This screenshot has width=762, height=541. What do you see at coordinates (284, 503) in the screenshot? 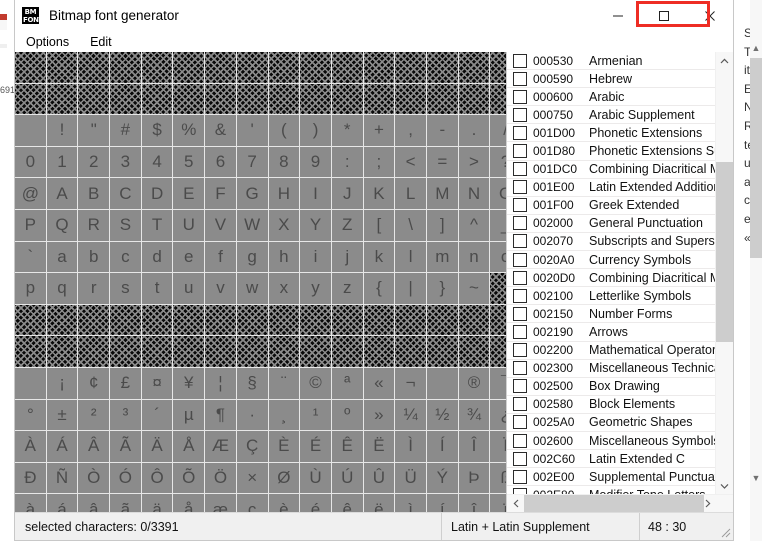
I see `character-cell: è` at bounding box center [284, 503].